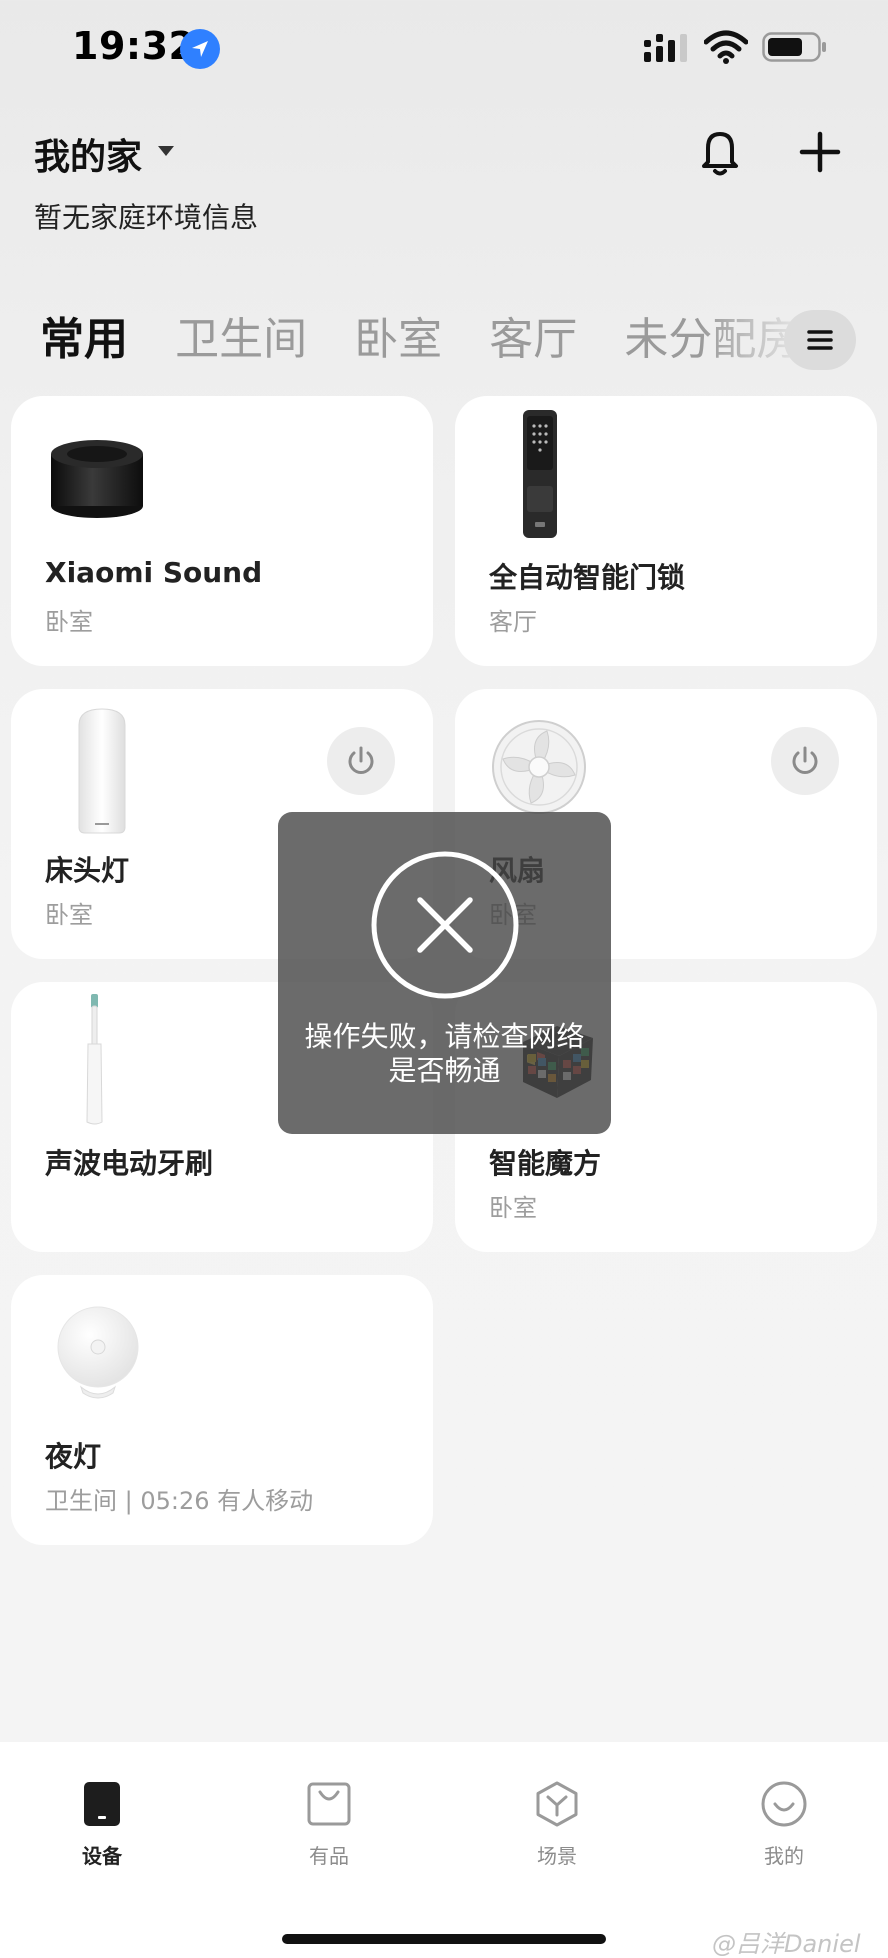 Image resolution: width=888 pixels, height=1958 pixels. Describe the element at coordinates (154, 572) in the screenshot. I see `device-name: Xiaomi Sound` at that location.